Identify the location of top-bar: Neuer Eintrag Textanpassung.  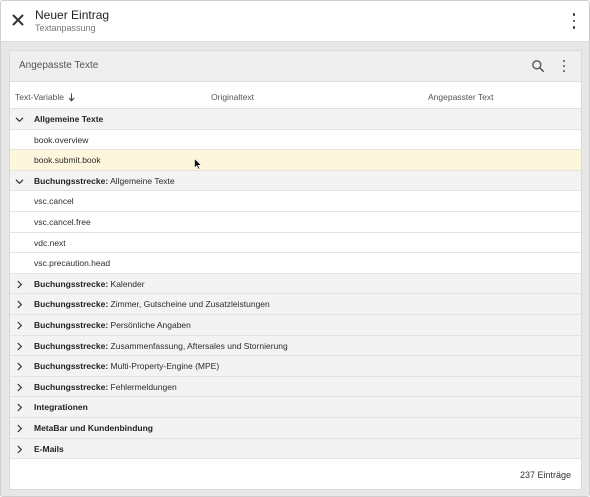
(295, 21).